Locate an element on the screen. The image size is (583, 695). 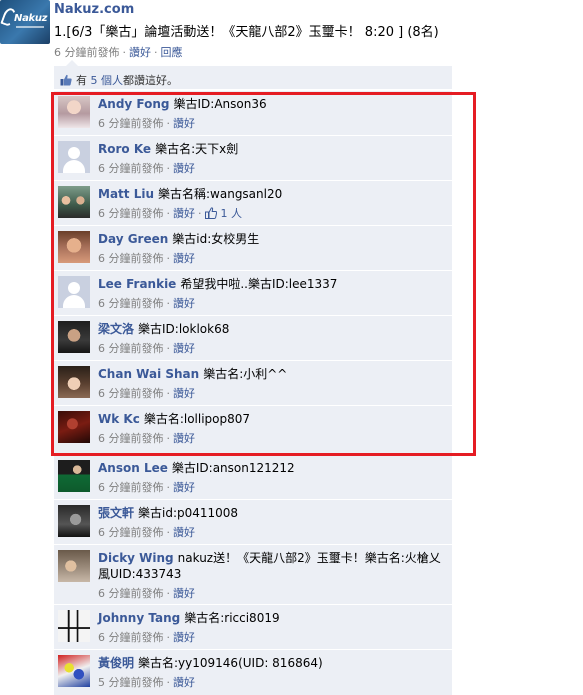
comment-author-link: 張文軒 is located at coordinates (116, 513).